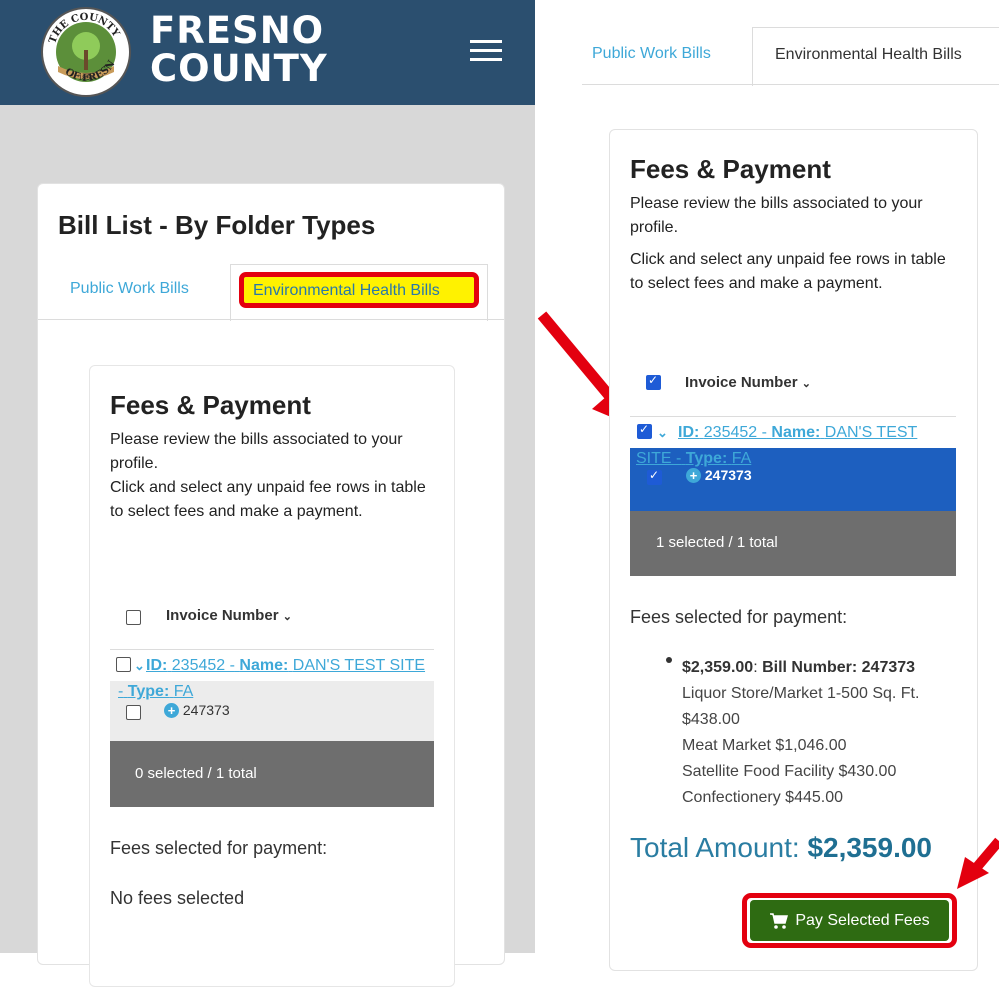 This screenshot has height=987, width=999. What do you see at coordinates (730, 169) in the screenshot?
I see `right-fees-payment-title: Fees & Payment` at bounding box center [730, 169].